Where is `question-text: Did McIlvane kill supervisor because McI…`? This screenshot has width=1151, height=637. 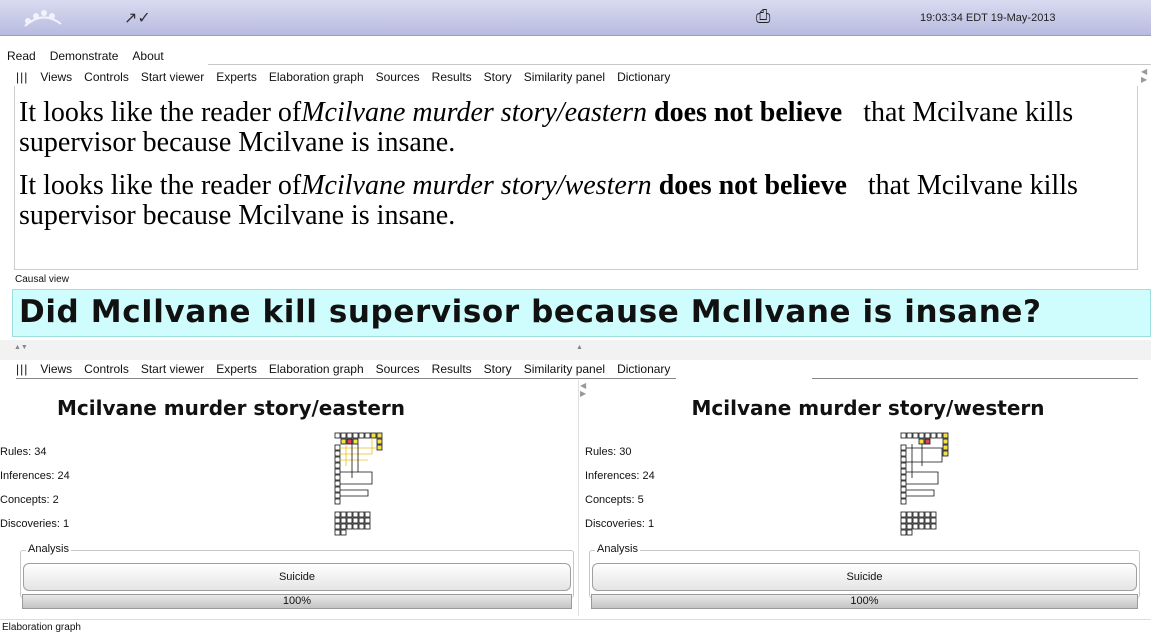
question-text: Did McIlvane kill supervisor because McI… is located at coordinates (530, 312).